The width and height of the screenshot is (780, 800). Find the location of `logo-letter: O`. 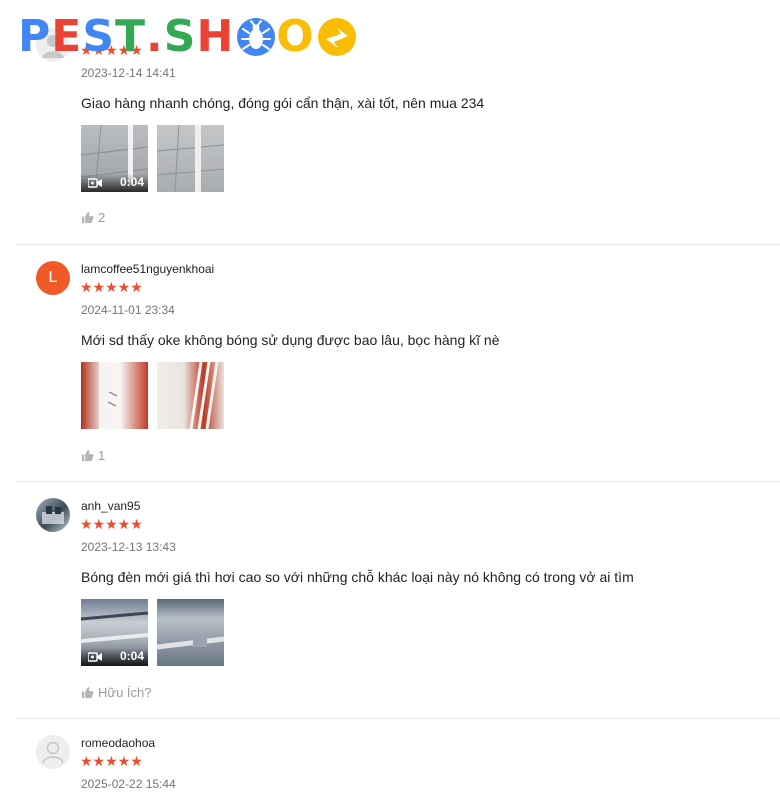

logo-letter: O is located at coordinates (295, 36).